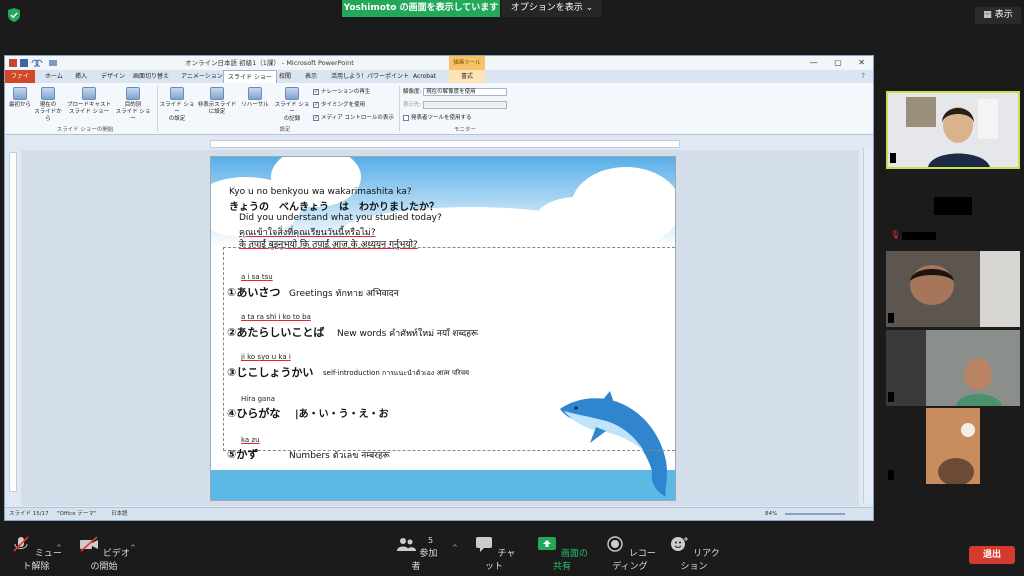 The height and width of the screenshot is (576, 1024). What do you see at coordinates (276, 317) in the screenshot?
I see `item-ruby: a ta ra shi i ko to ba` at bounding box center [276, 317].